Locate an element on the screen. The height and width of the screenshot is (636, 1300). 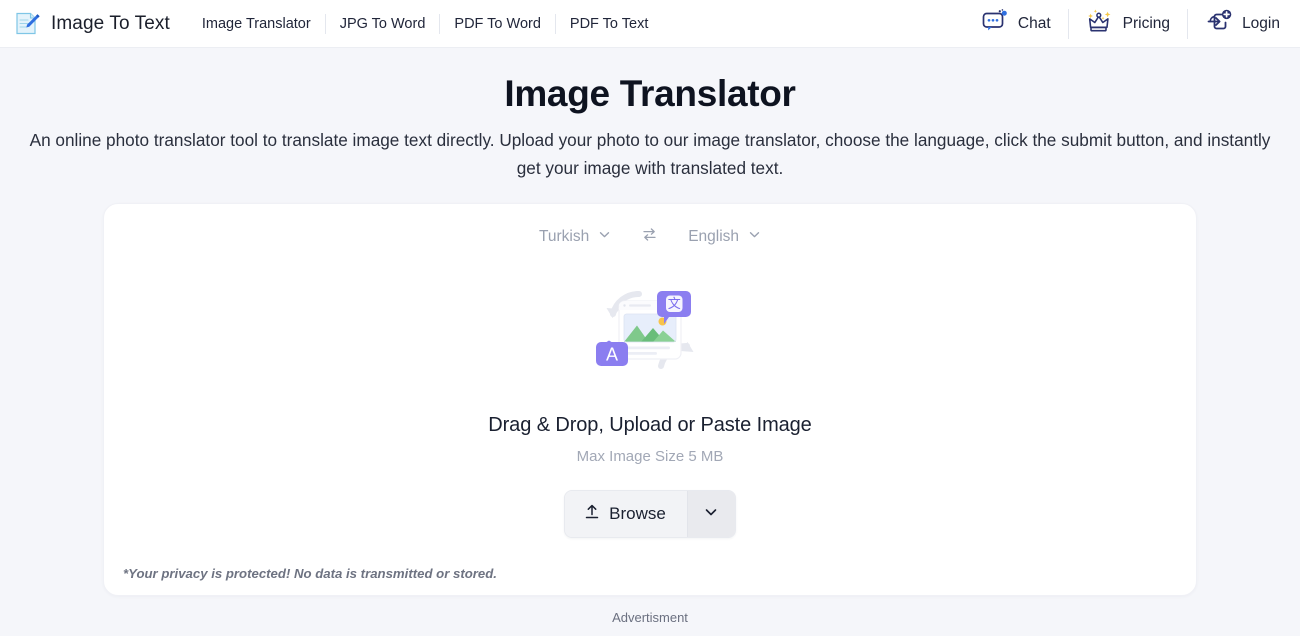
advertisement-label: Advertisment is located at coordinates (650, 617).